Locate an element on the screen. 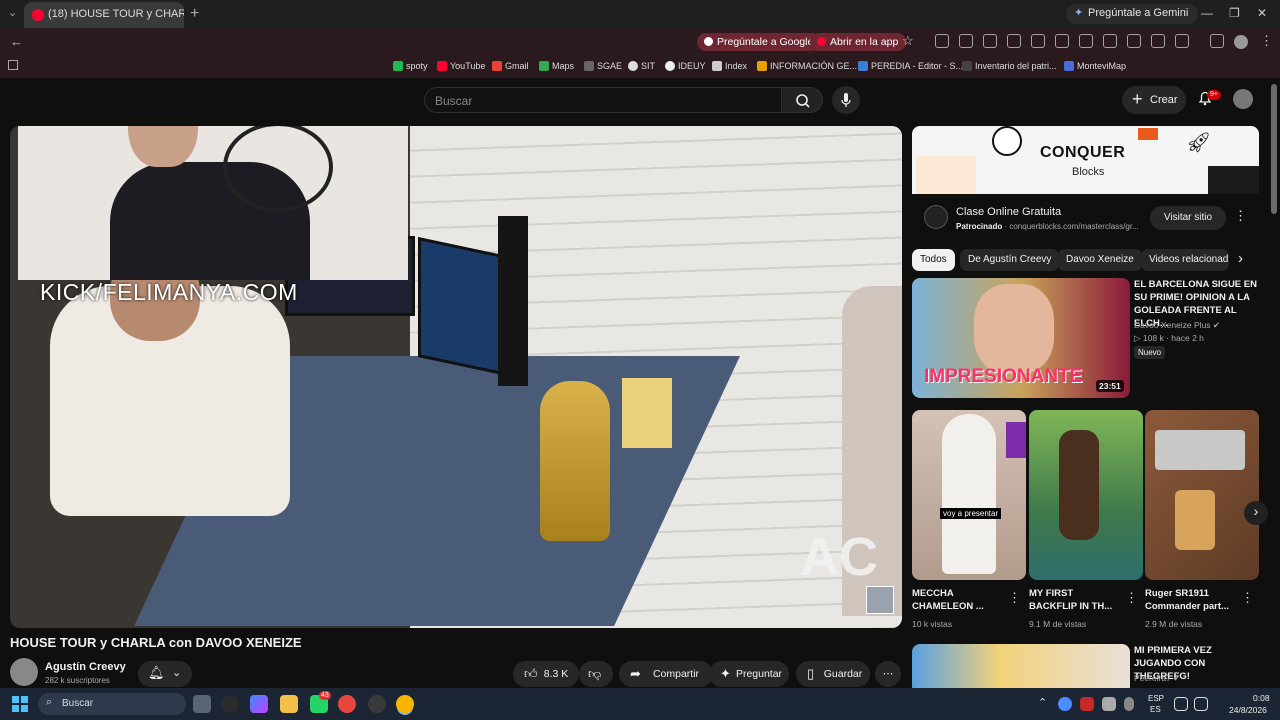 The height and width of the screenshot is (720, 1280). chip-related: Videos relacionad is located at coordinates (1185, 260).